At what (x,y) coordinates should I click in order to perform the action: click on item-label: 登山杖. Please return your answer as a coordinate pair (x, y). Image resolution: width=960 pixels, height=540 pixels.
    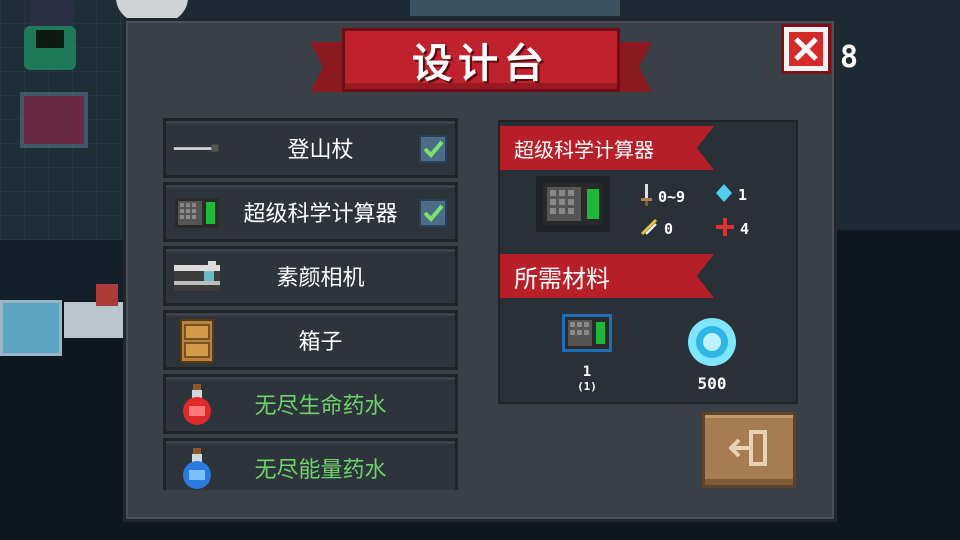
    Looking at the image, I should click on (320, 150).